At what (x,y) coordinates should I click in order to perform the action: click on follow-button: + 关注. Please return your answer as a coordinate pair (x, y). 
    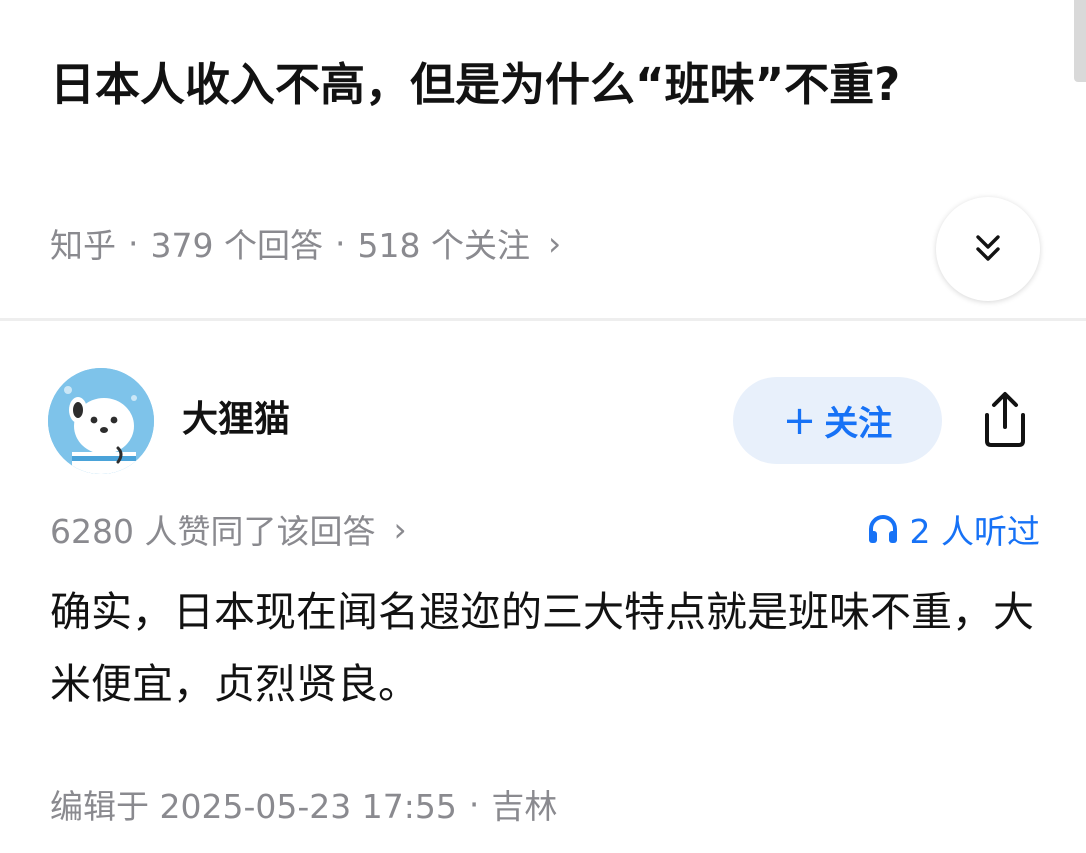
    Looking at the image, I should click on (837, 420).